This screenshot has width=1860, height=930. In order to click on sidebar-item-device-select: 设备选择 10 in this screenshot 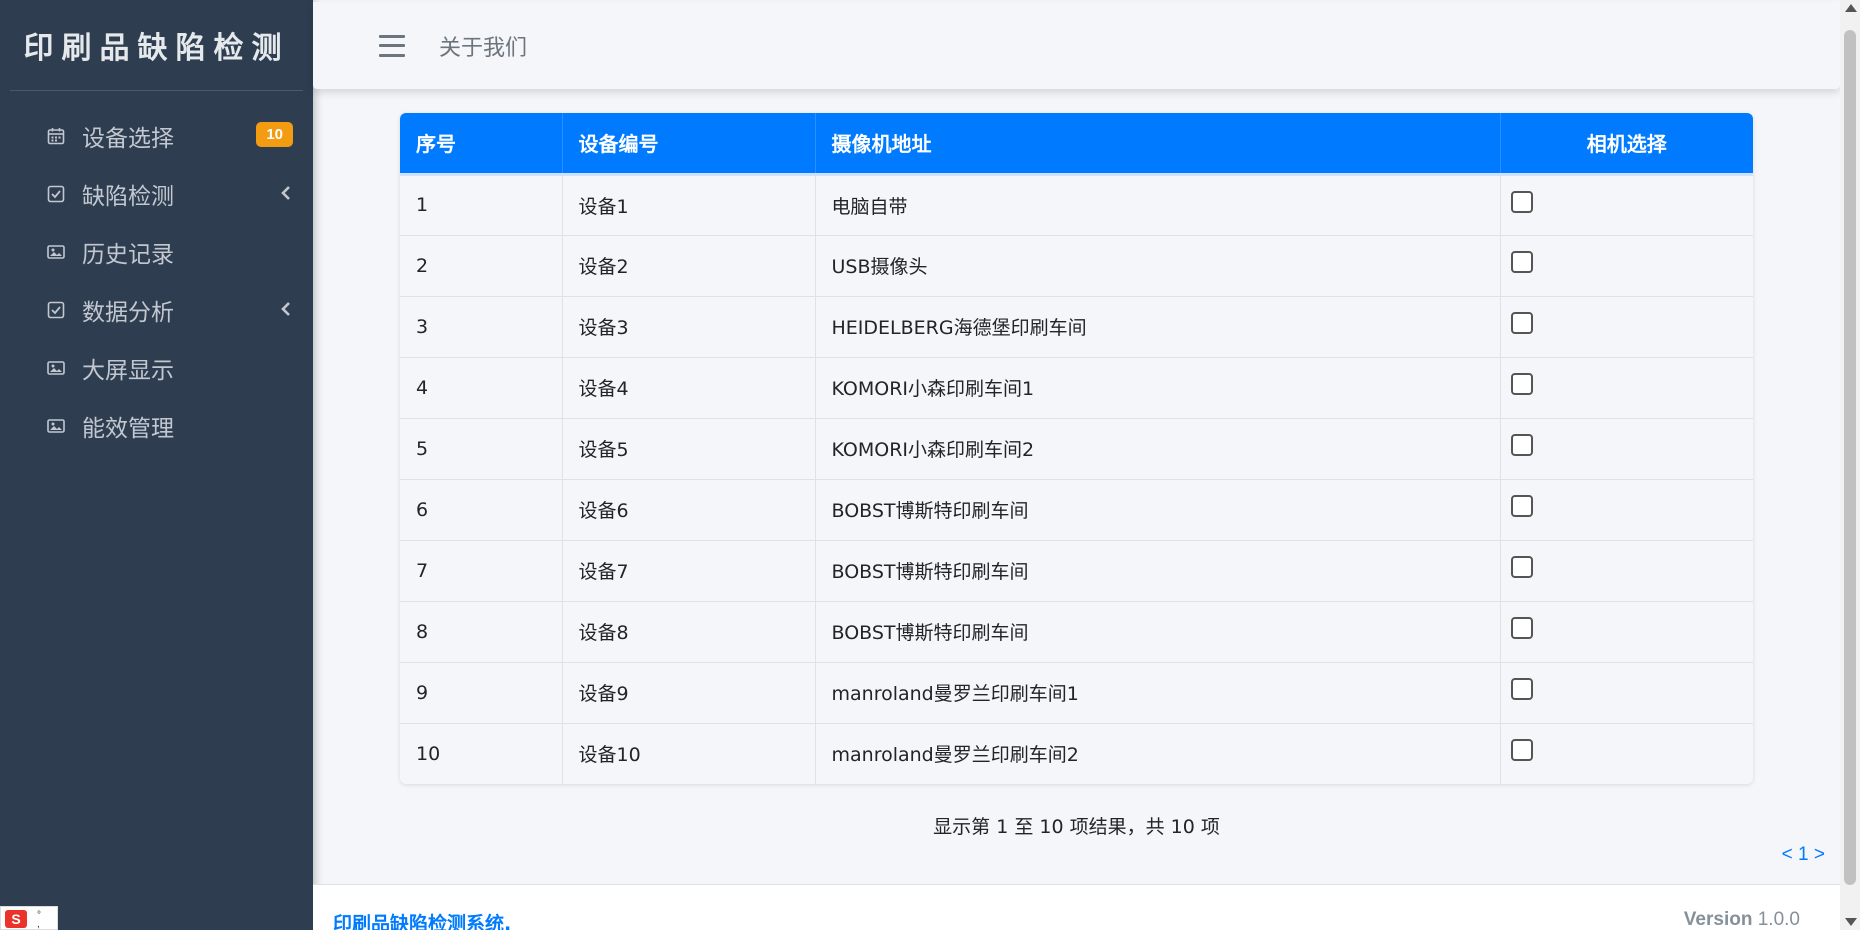, I will do `click(156, 136)`.